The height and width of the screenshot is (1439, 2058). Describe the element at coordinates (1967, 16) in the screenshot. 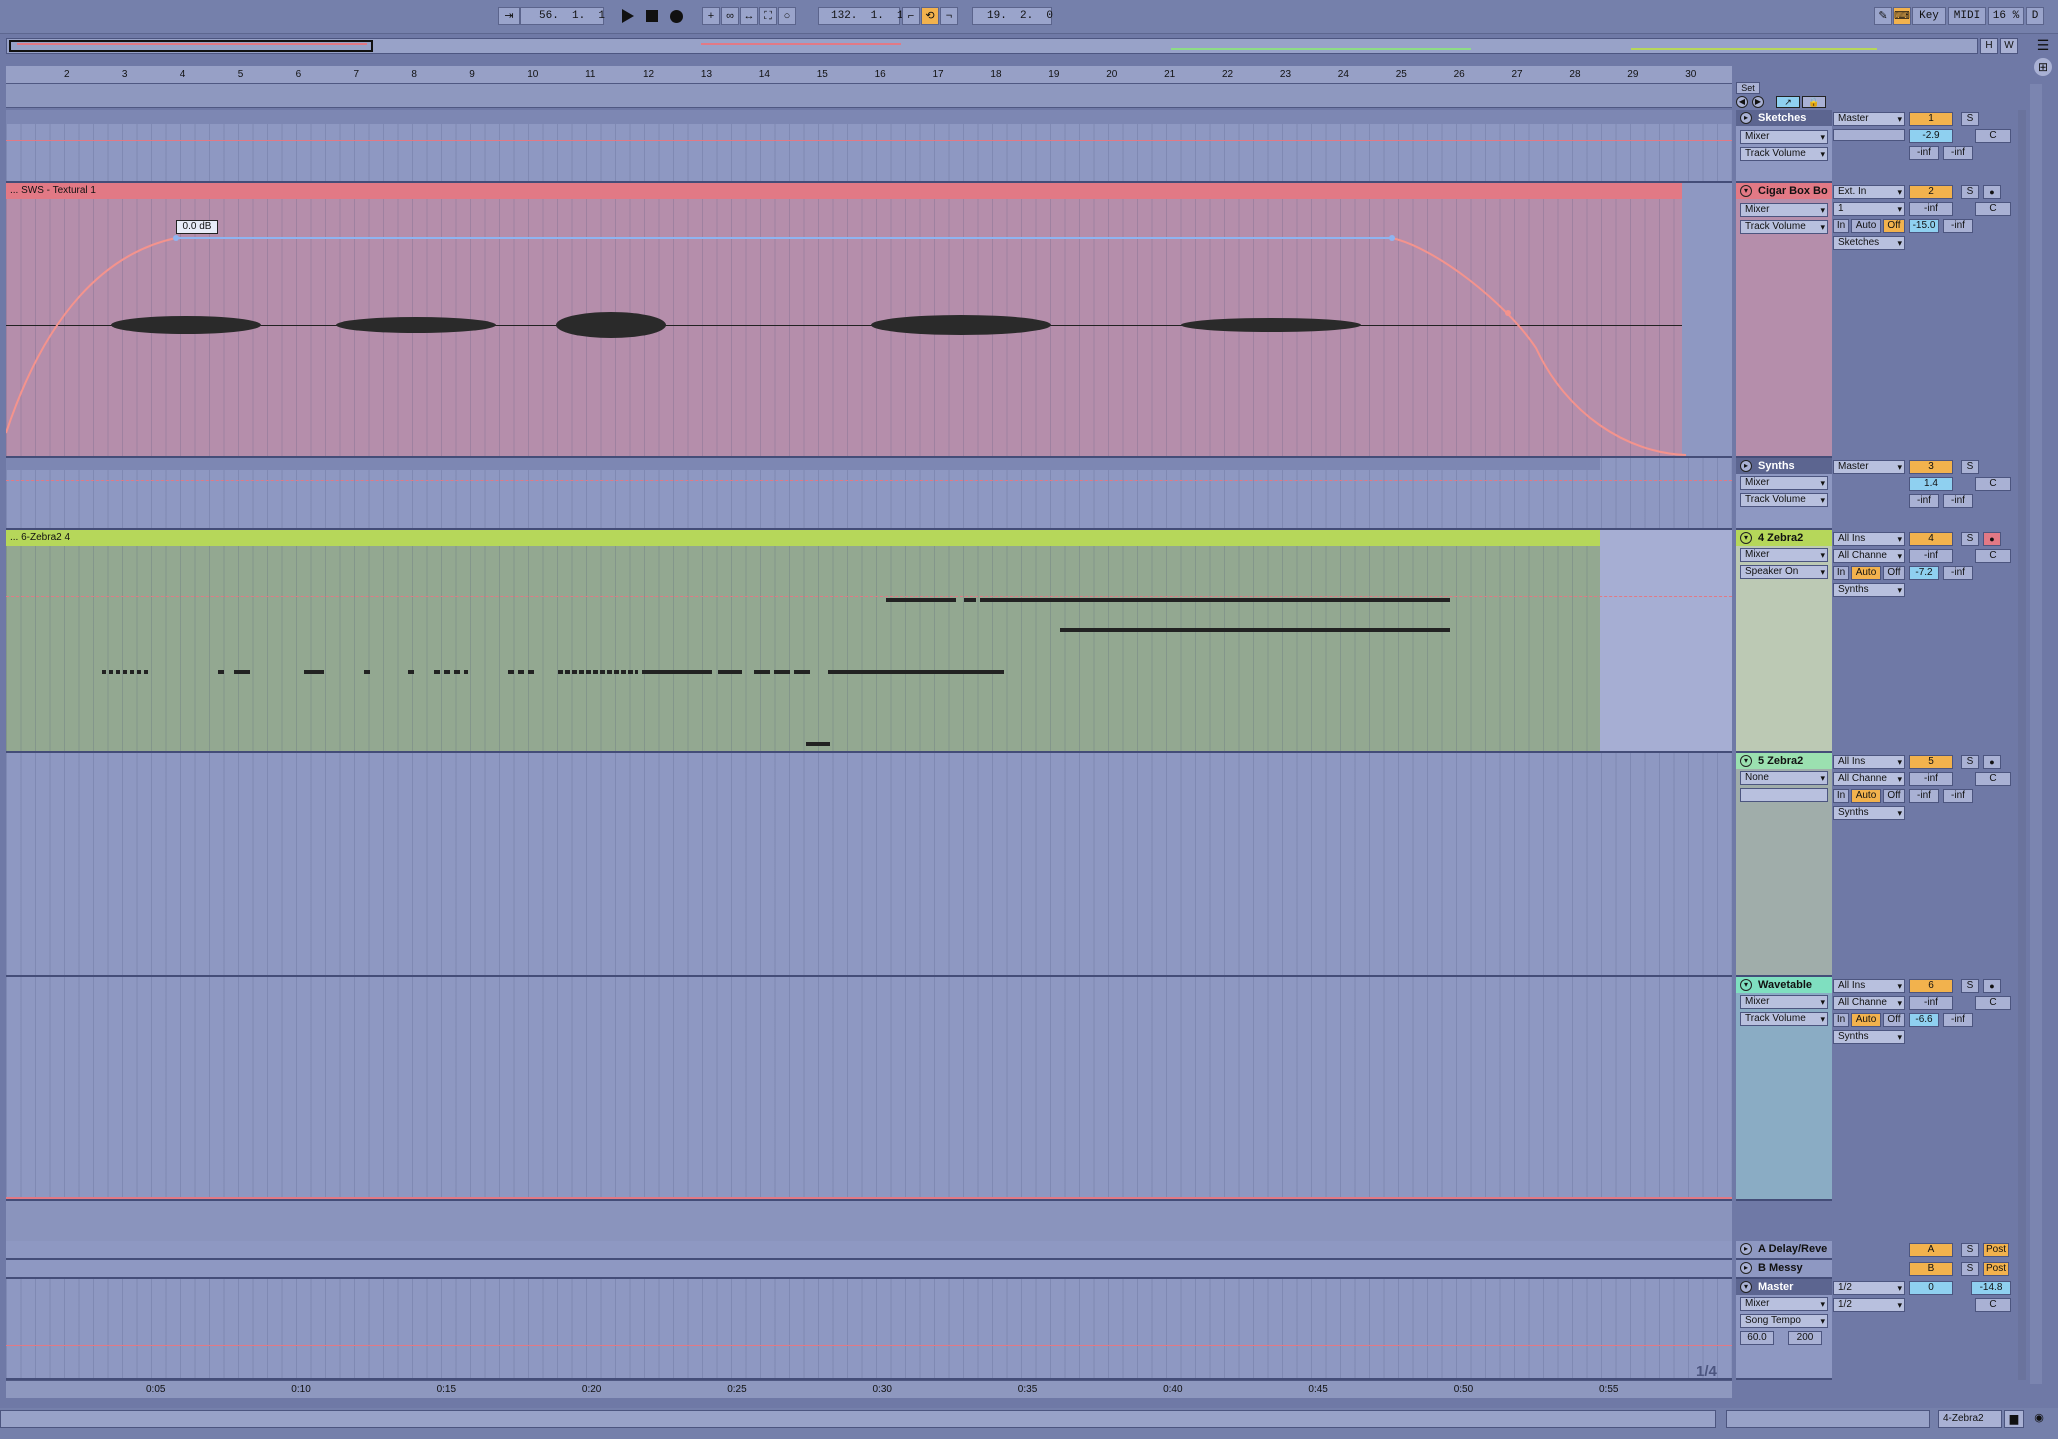

I see `midi-map-button: MIDI` at that location.